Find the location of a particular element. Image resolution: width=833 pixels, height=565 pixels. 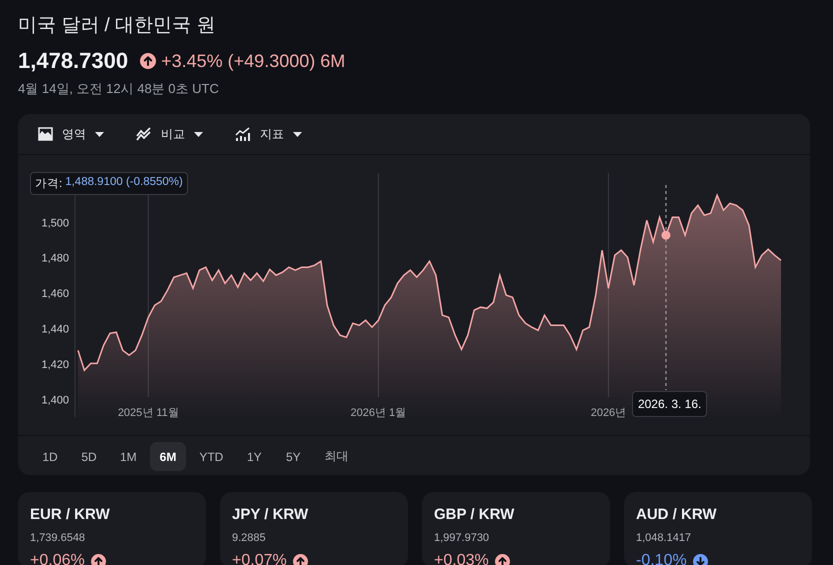

tooltip-value: 1,488.9100 (-0.8550%) is located at coordinates (124, 183).